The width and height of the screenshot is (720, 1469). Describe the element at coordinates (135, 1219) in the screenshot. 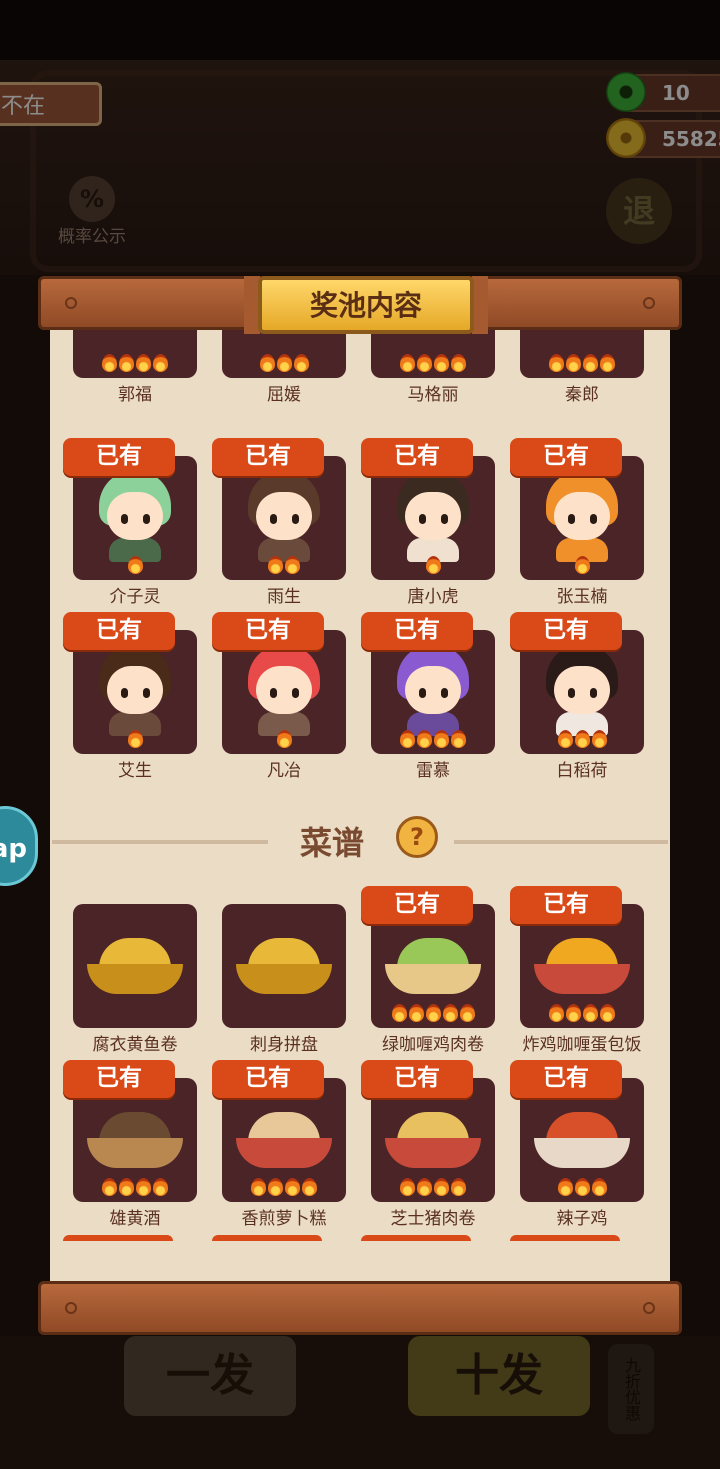

I see `recipe-name: 雄黄酒` at that location.